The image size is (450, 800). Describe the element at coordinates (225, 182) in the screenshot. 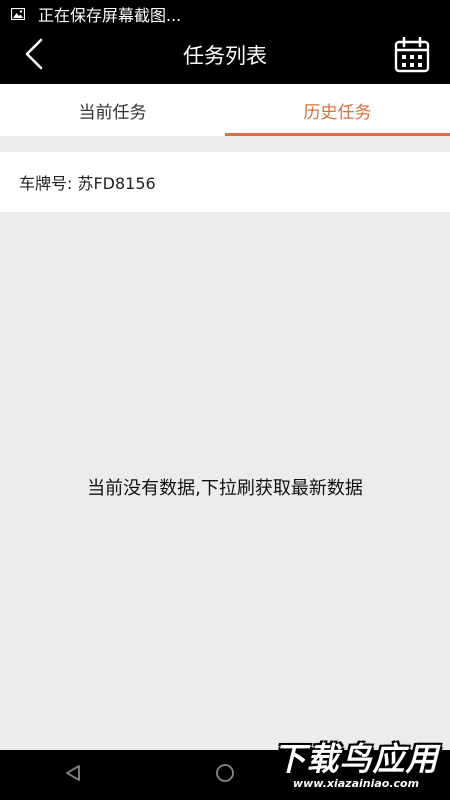

I see `plate-row: 车牌号: 苏FD8156` at that location.